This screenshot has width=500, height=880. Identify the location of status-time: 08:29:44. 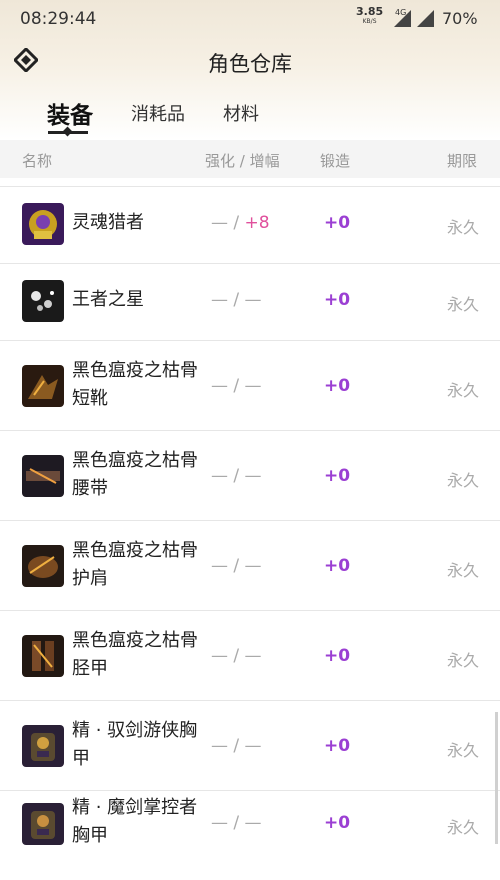
(58, 19).